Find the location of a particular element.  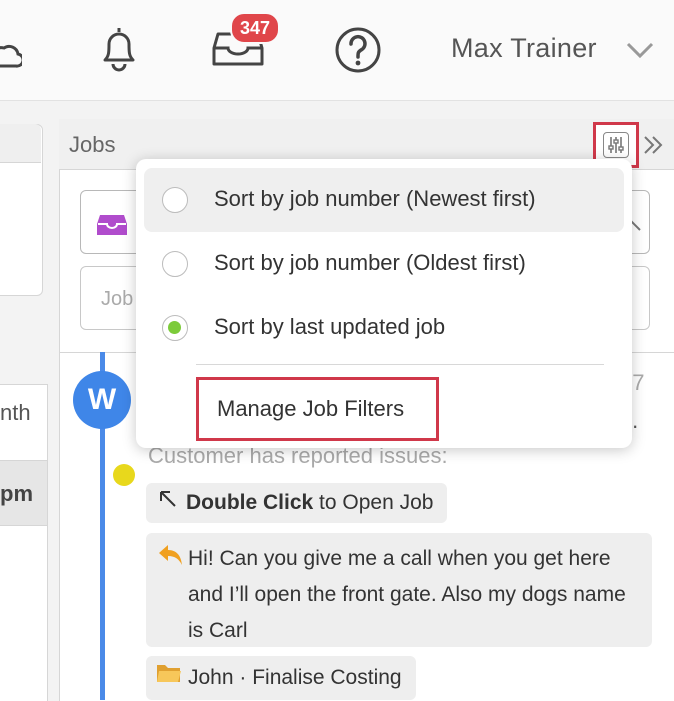

left-list is located at coordinates (24, 542).